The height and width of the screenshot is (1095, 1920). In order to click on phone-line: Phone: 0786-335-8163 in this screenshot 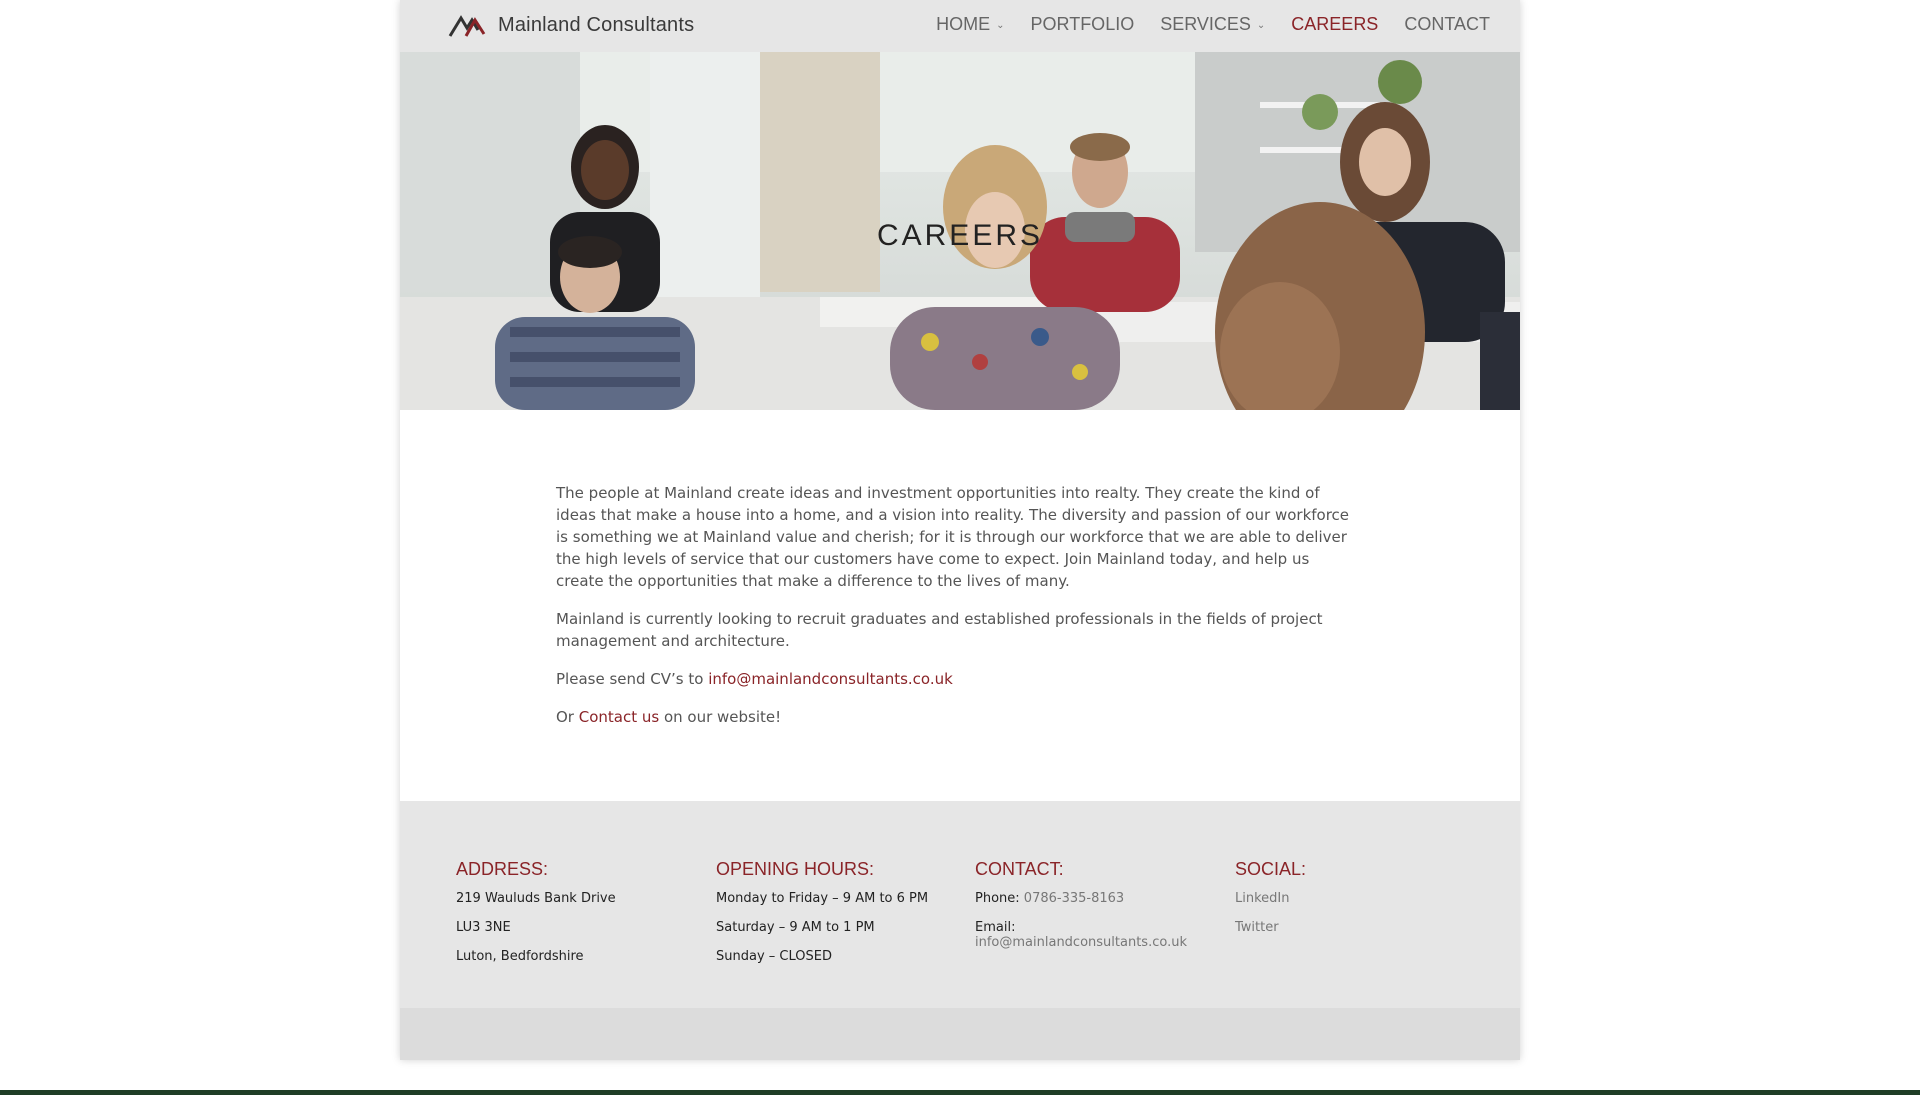, I will do `click(1090, 898)`.